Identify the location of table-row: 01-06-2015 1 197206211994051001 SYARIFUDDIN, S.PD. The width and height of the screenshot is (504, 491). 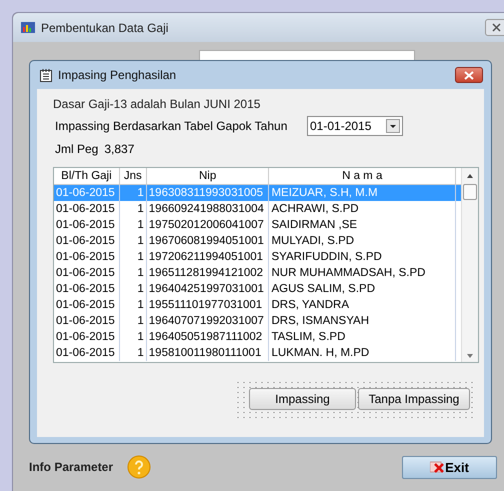
(257, 257).